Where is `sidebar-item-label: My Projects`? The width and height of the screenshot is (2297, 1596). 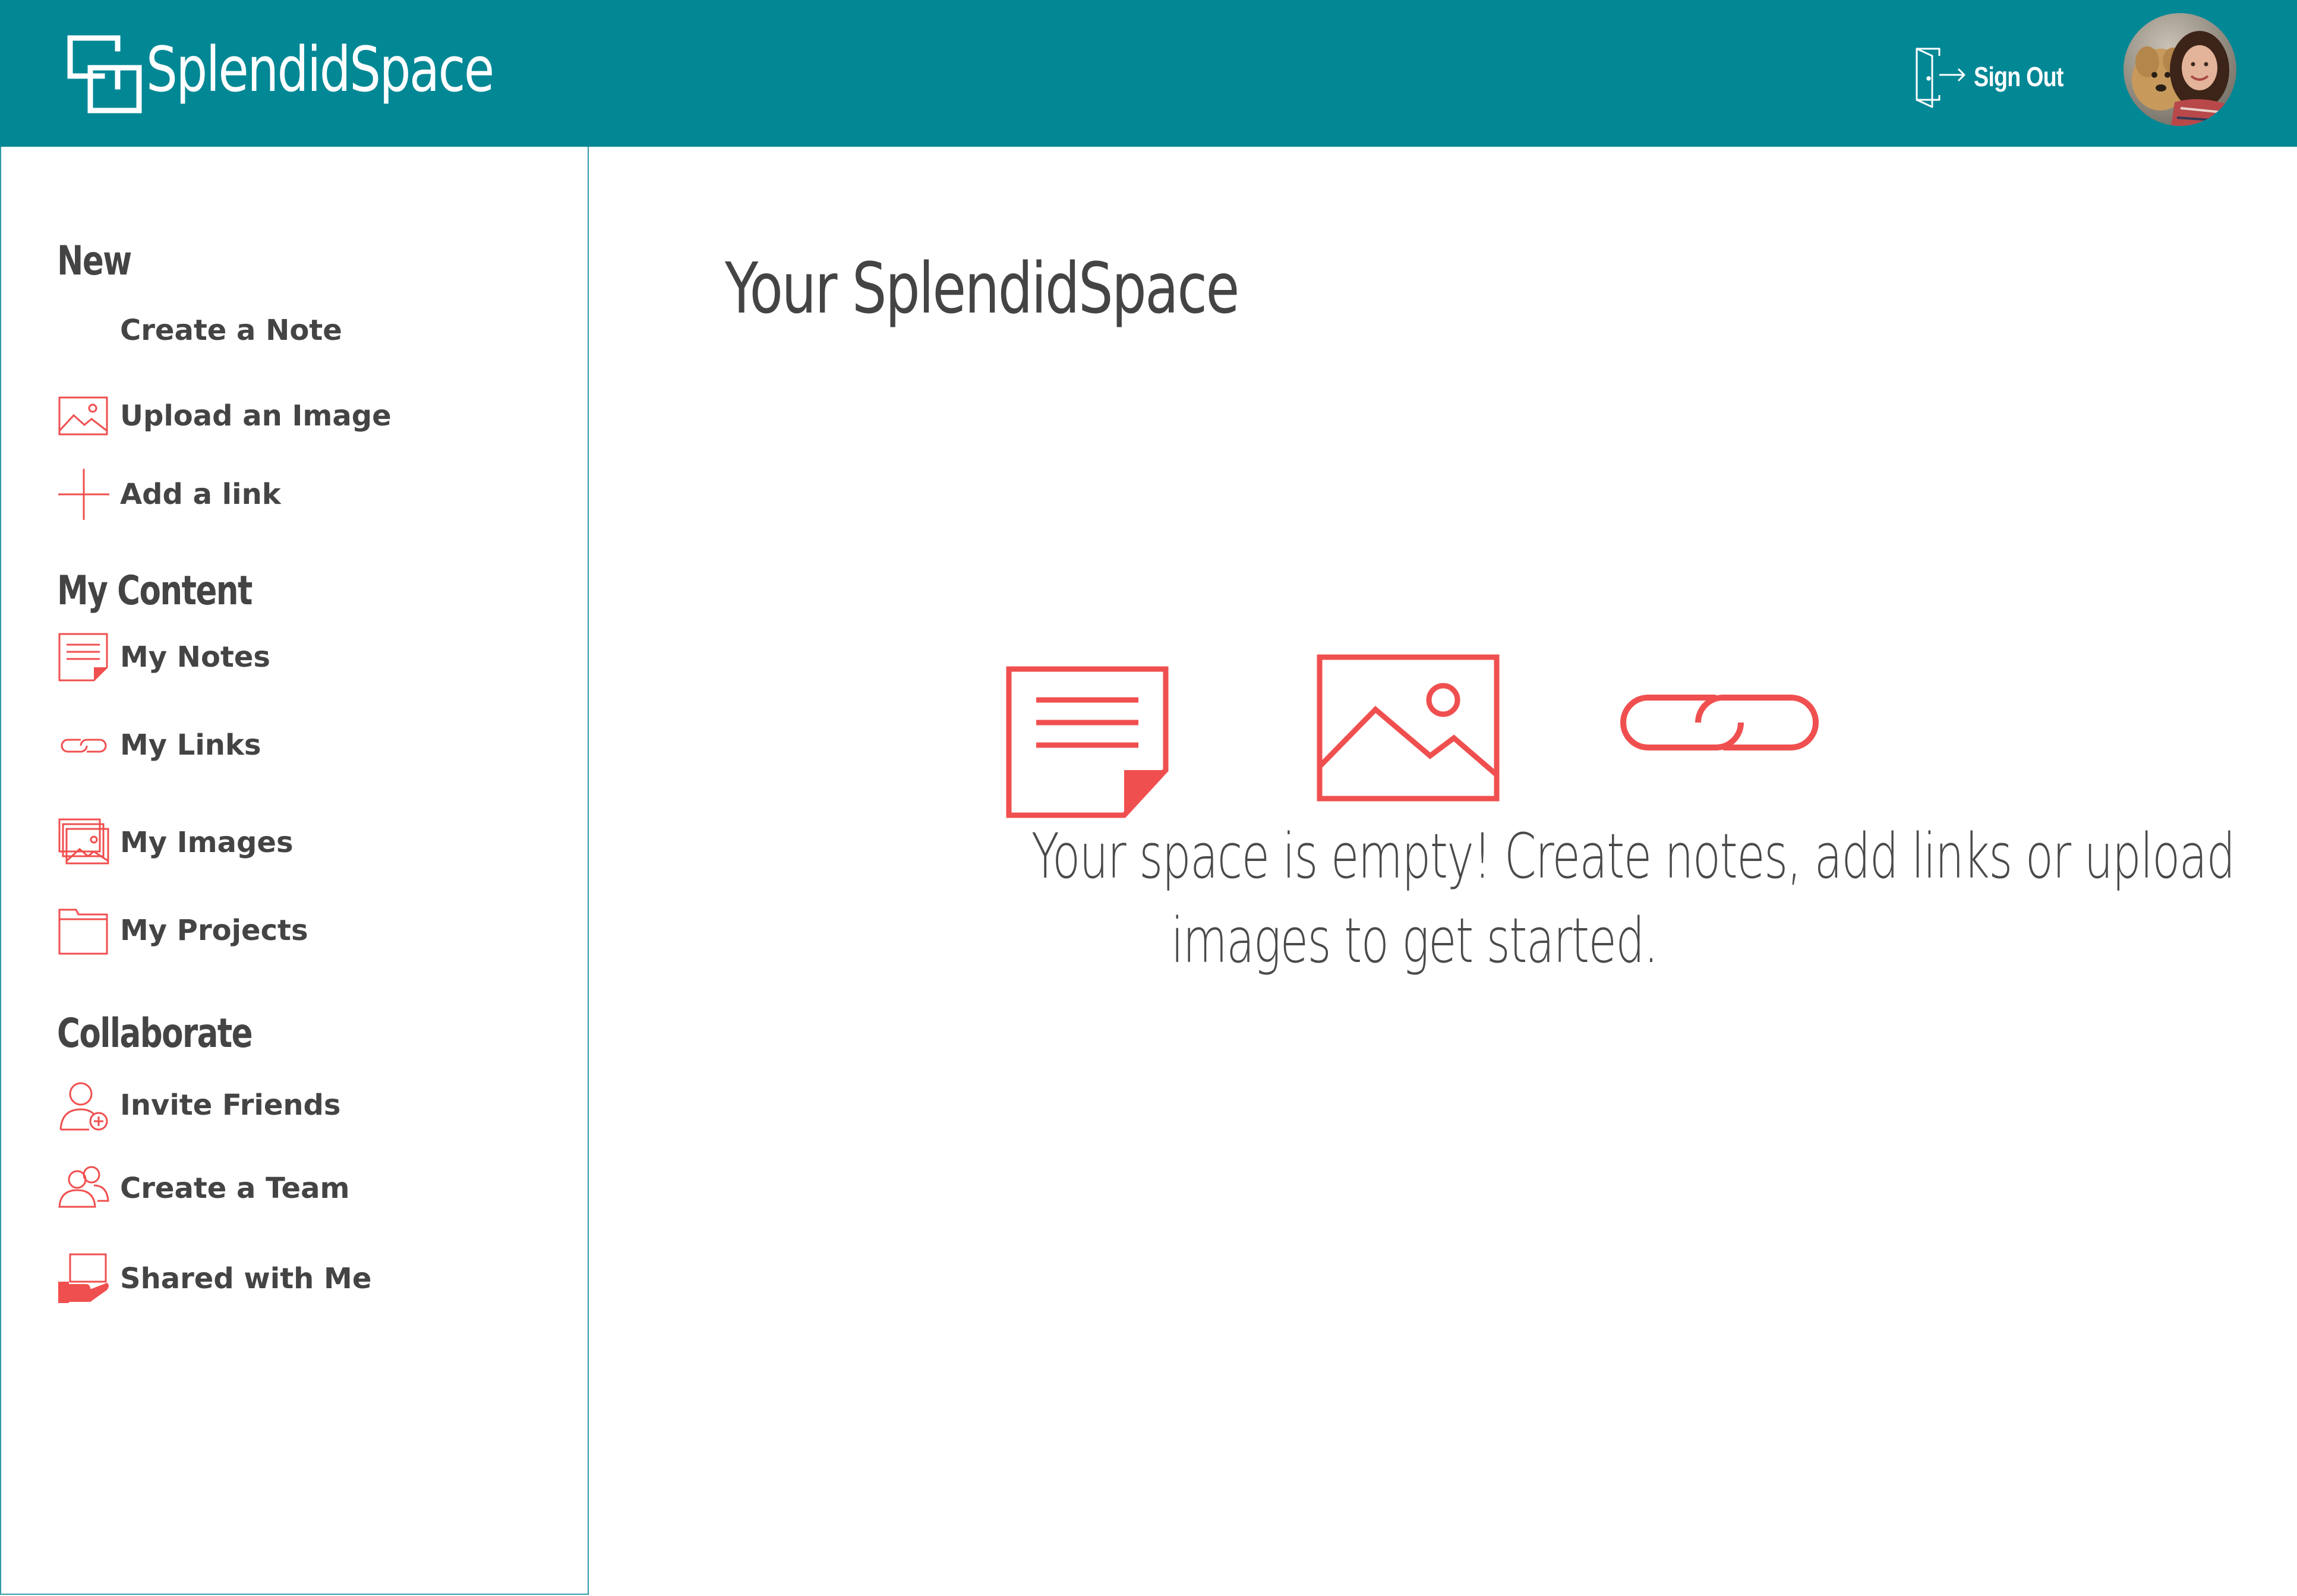 sidebar-item-label: My Projects is located at coordinates (214, 930).